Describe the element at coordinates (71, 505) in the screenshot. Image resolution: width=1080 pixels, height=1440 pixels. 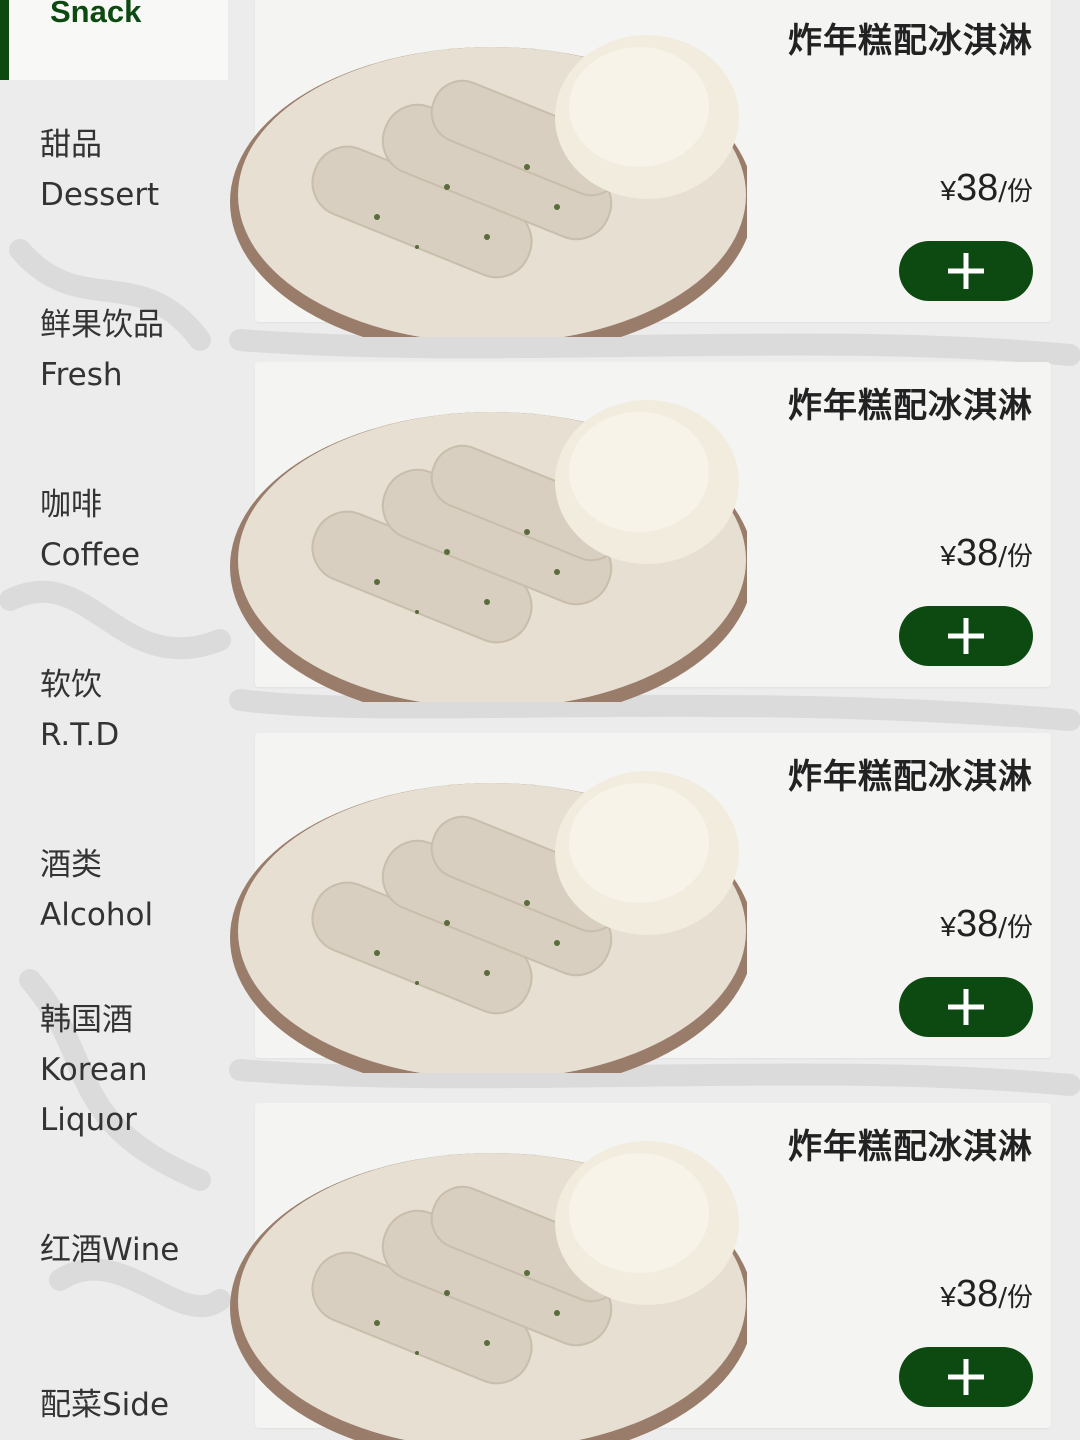
I see `sidebar-item-label-cn: 咖啡` at that location.